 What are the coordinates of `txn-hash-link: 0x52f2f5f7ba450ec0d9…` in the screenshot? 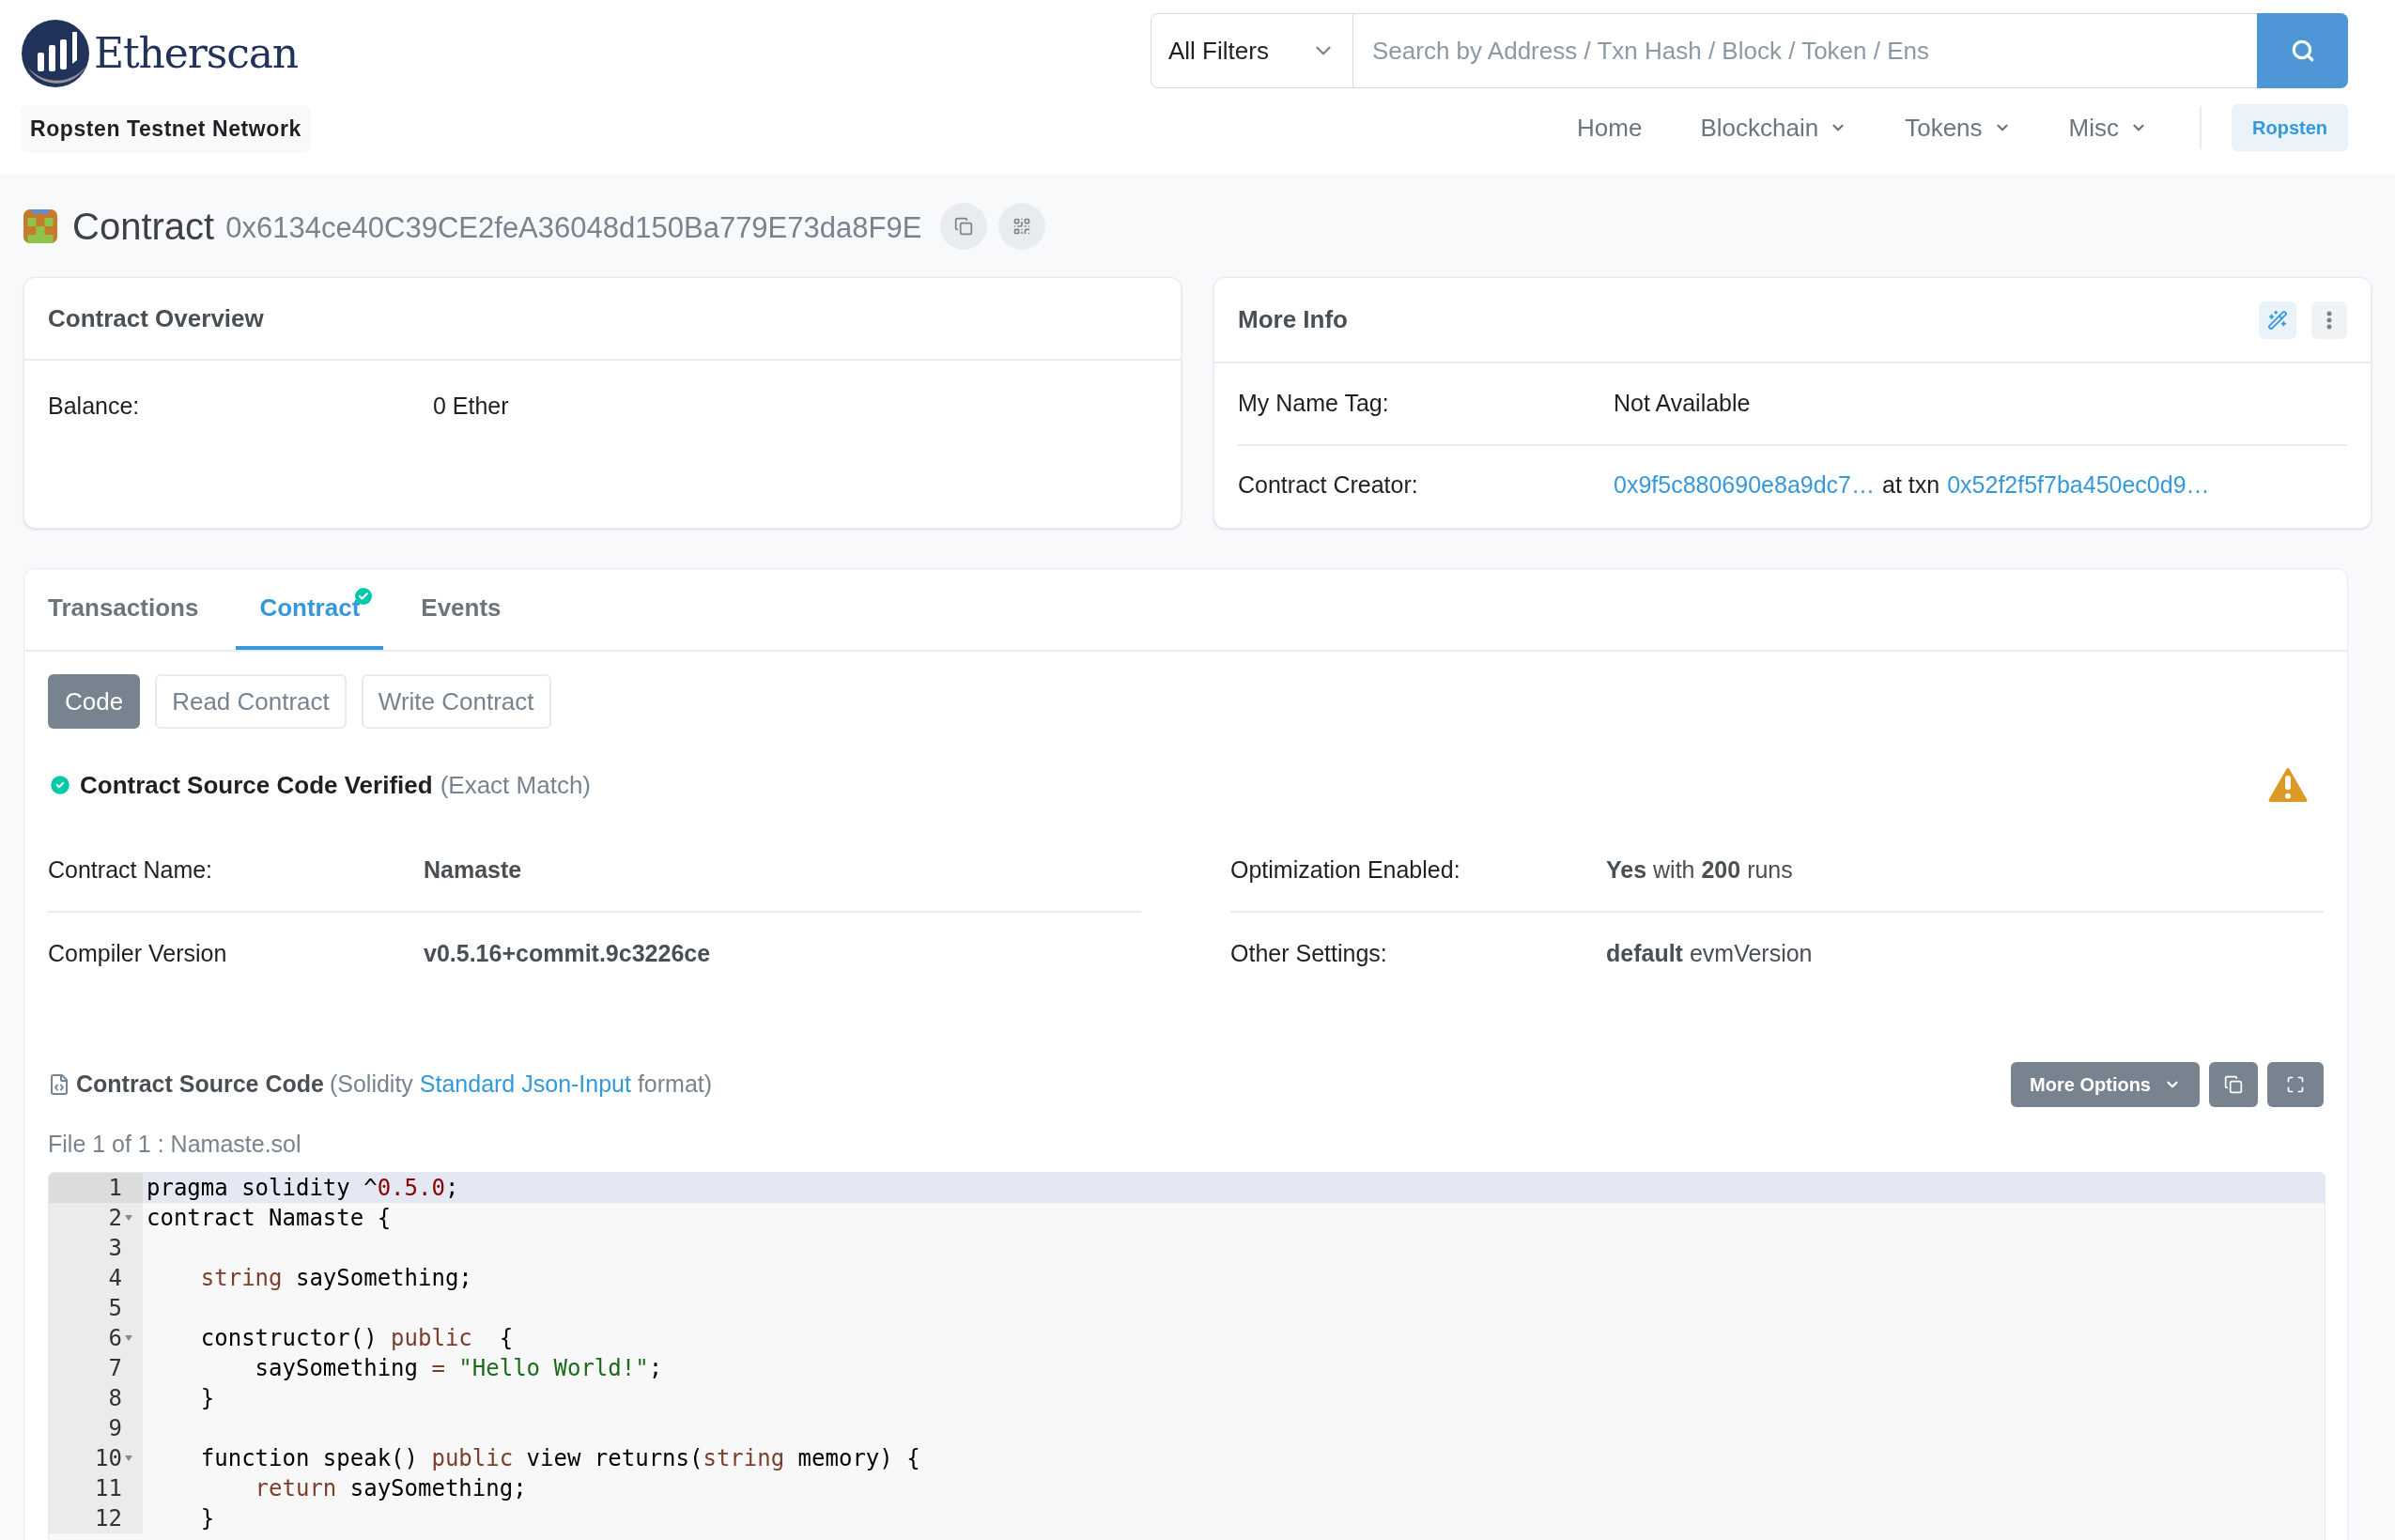 It's located at (2078, 485).